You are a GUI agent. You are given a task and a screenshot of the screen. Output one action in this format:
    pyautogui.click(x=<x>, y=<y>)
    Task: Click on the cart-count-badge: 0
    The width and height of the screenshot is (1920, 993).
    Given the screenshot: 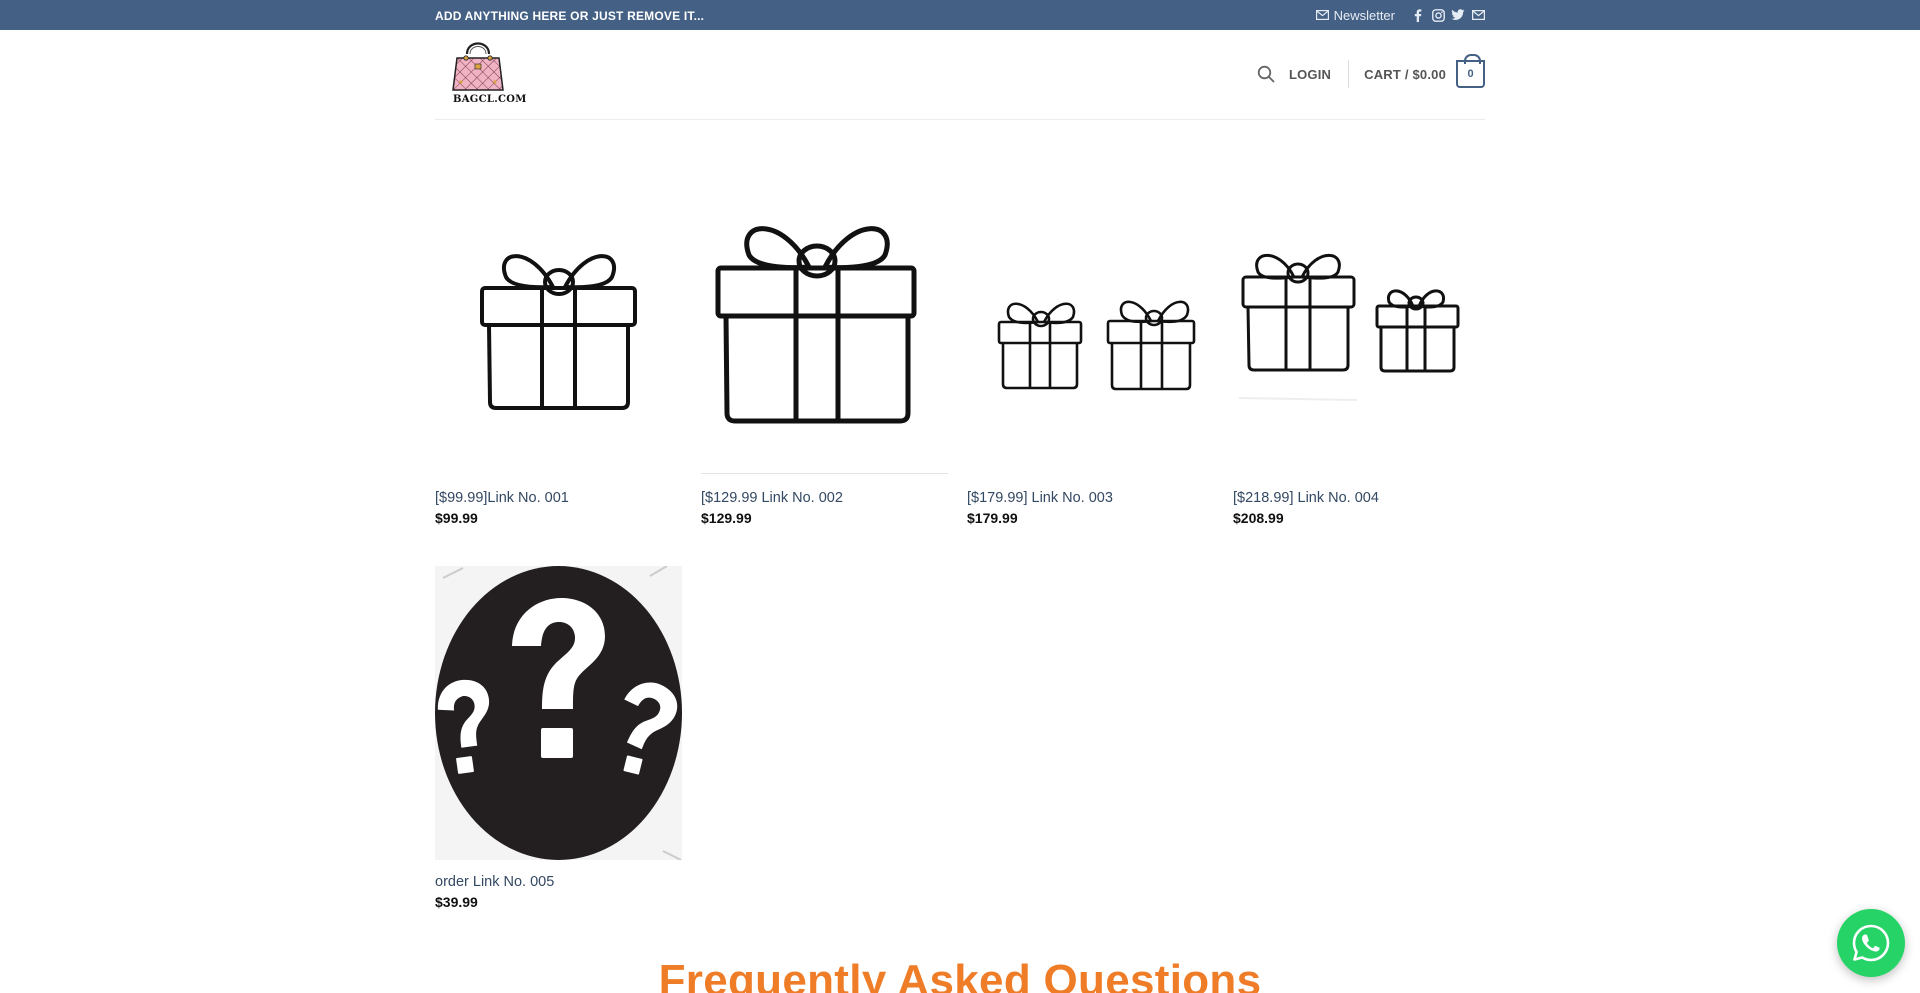 What is the action you would take?
    pyautogui.click(x=1470, y=71)
    